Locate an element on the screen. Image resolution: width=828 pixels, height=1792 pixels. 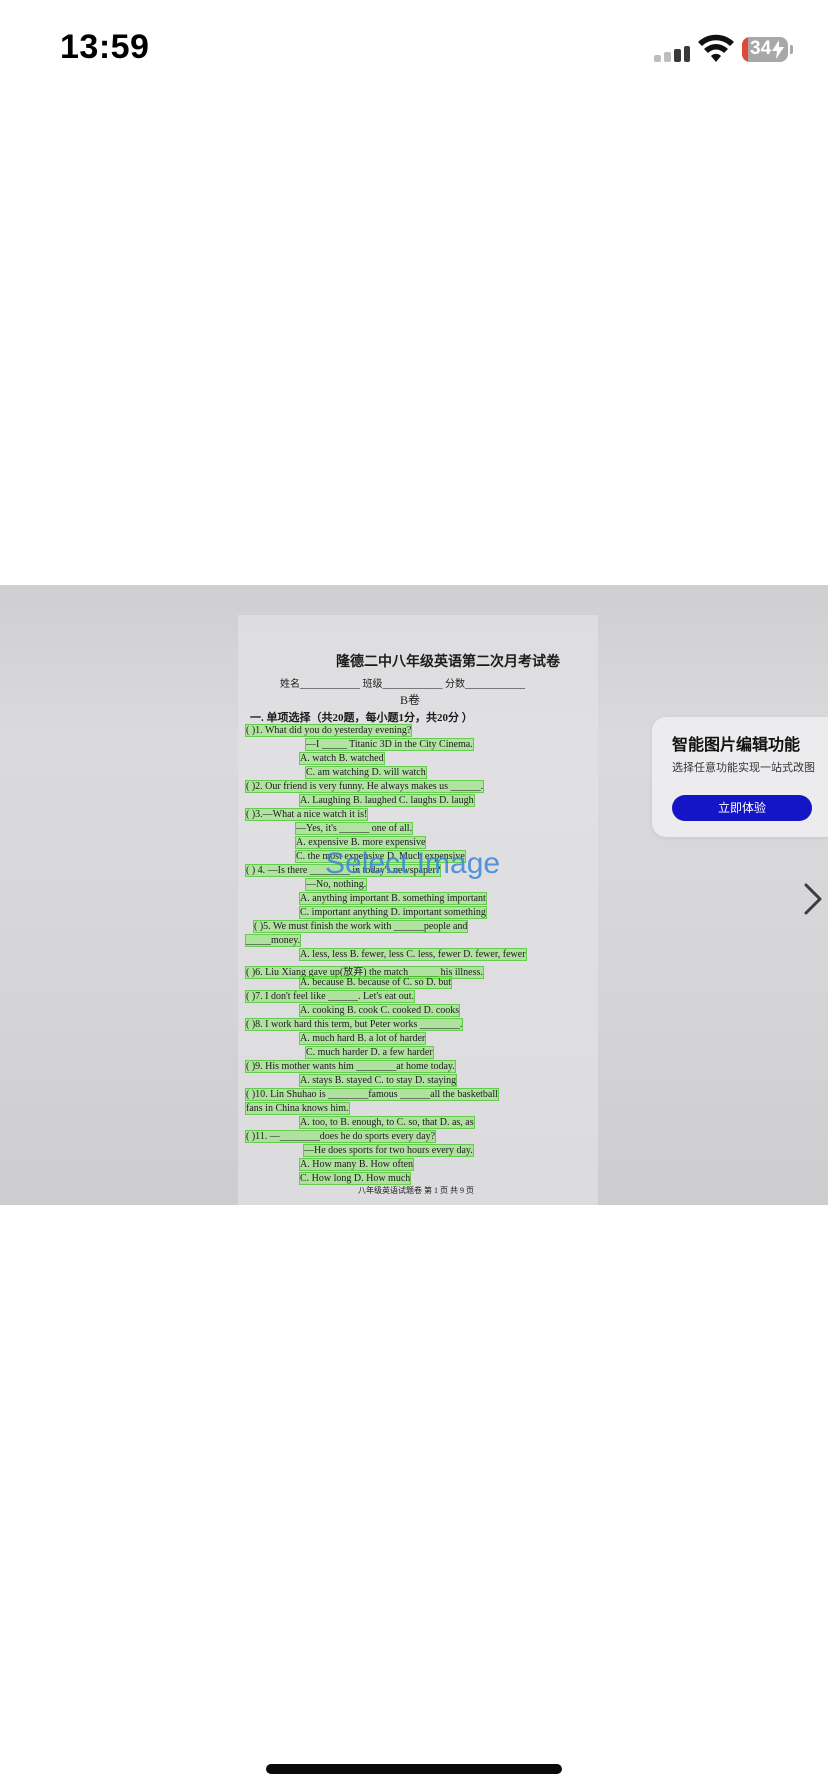
exam-line: C. am watching D. will watch is located at coordinates (366, 772).